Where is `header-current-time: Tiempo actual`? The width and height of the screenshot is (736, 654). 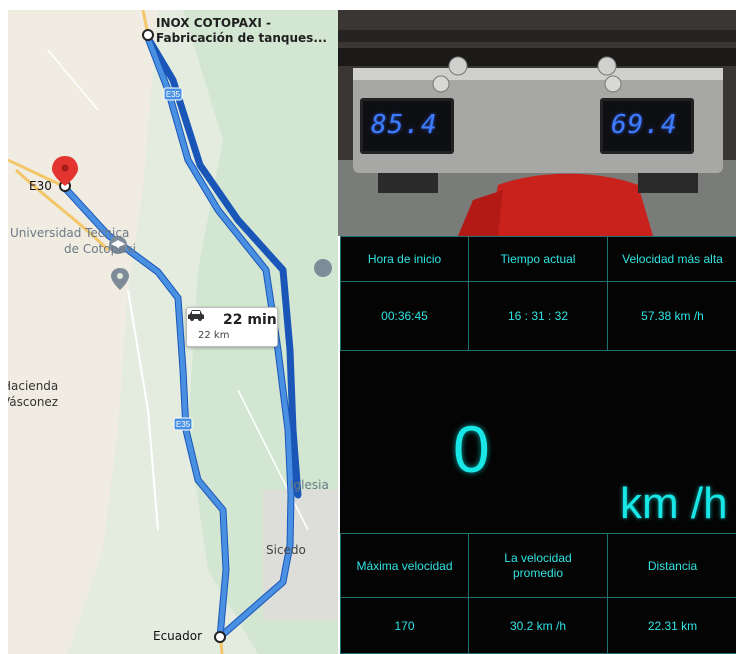 header-current-time: Tiempo actual is located at coordinates (538, 259).